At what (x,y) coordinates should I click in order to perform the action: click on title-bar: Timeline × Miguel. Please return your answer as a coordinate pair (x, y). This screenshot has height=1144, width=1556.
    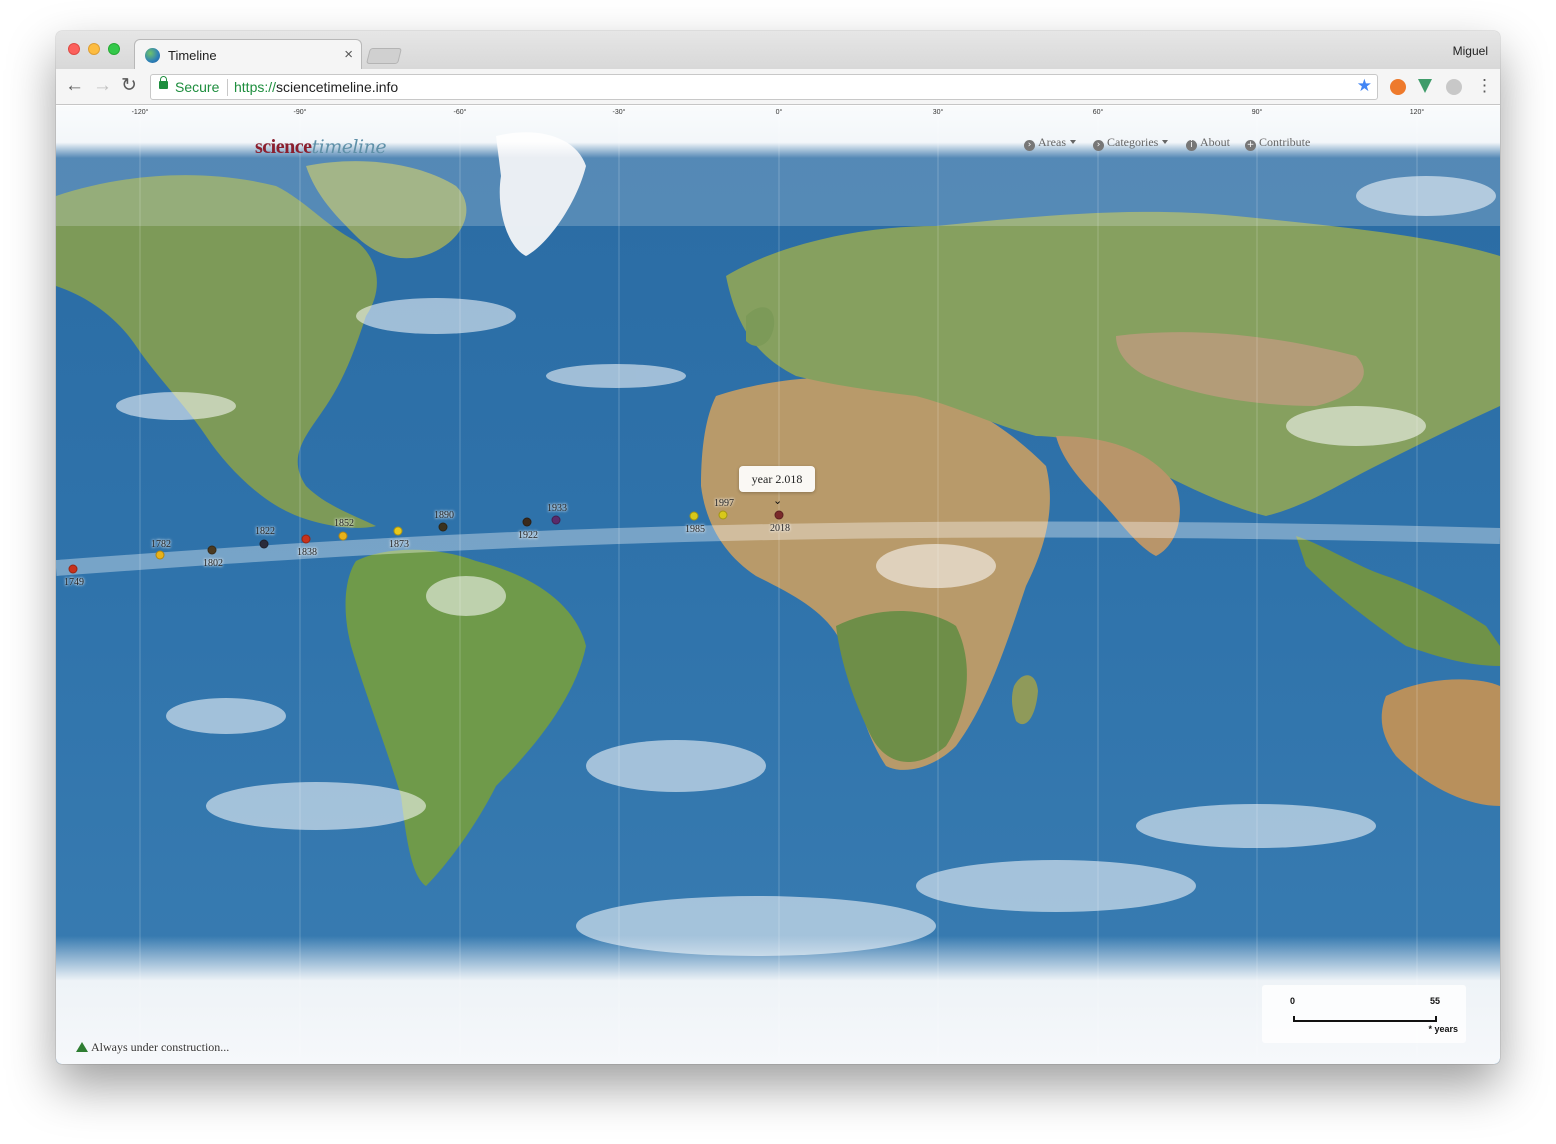
    Looking at the image, I should click on (778, 50).